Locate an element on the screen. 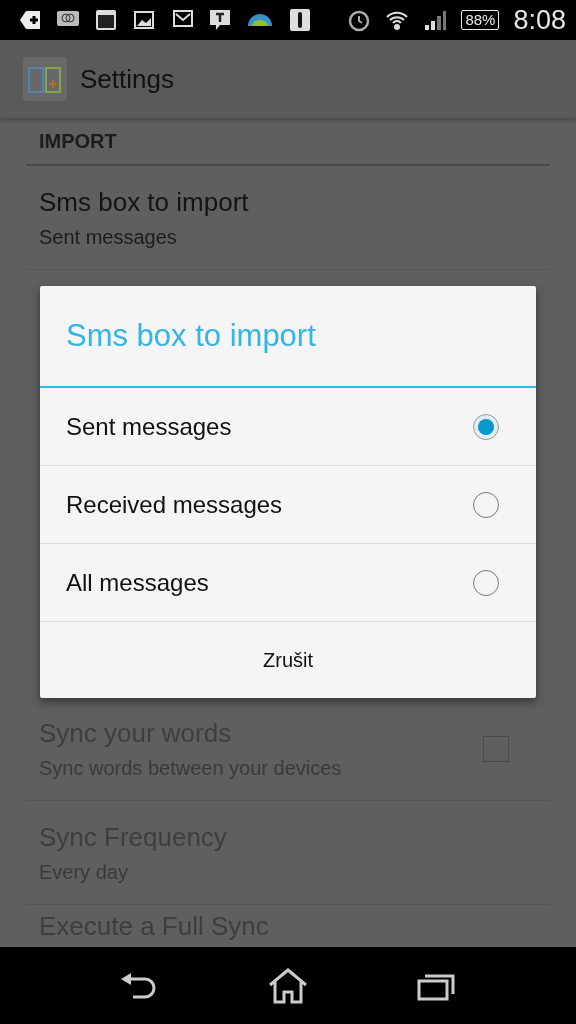 The height and width of the screenshot is (1024, 576). cancel-button: Zrušit is located at coordinates (288, 660).